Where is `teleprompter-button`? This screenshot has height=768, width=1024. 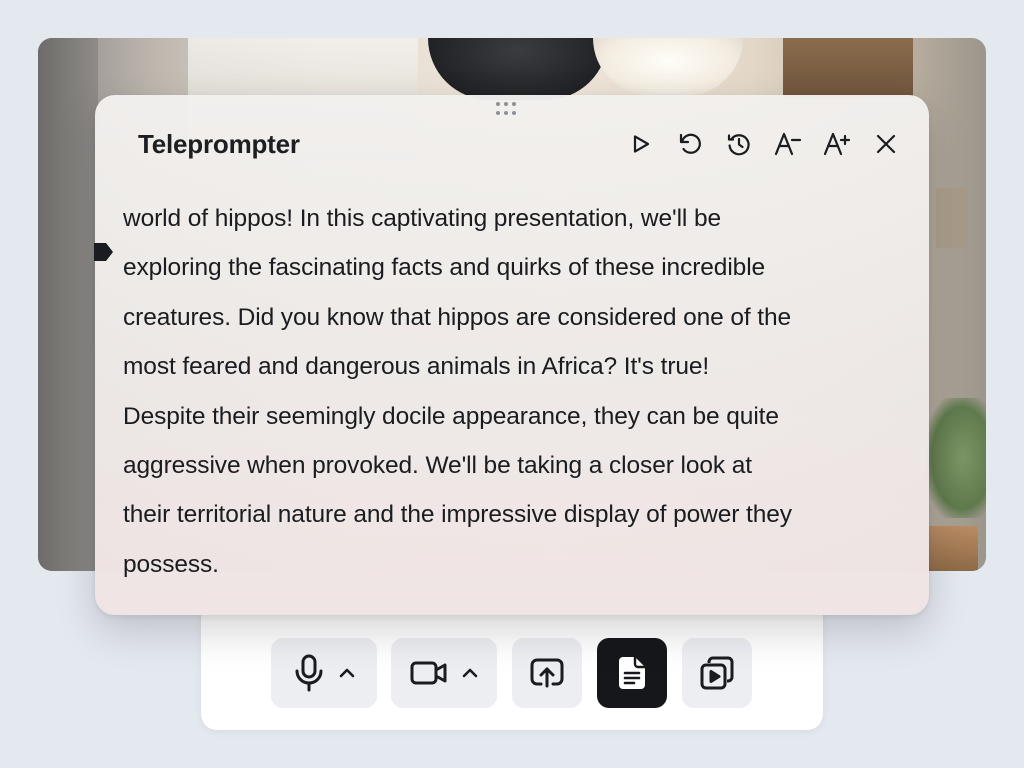
teleprompter-button is located at coordinates (632, 673).